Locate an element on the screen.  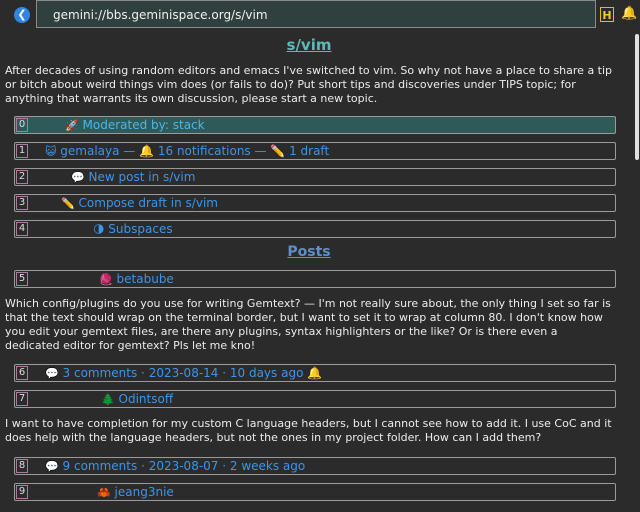
browser-toolbar: ❮ gemini://bbs.geminispace.org/s/vim H 🔔 is located at coordinates (320, 16).